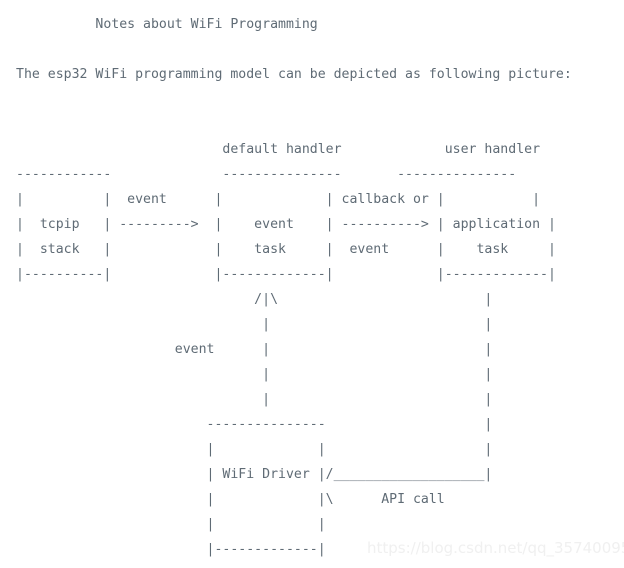 The width and height of the screenshot is (624, 568). Describe the element at coordinates (495, 548) in the screenshot. I see `csdn-watermark: https://blog.csdn.net/qq_35740095` at that location.